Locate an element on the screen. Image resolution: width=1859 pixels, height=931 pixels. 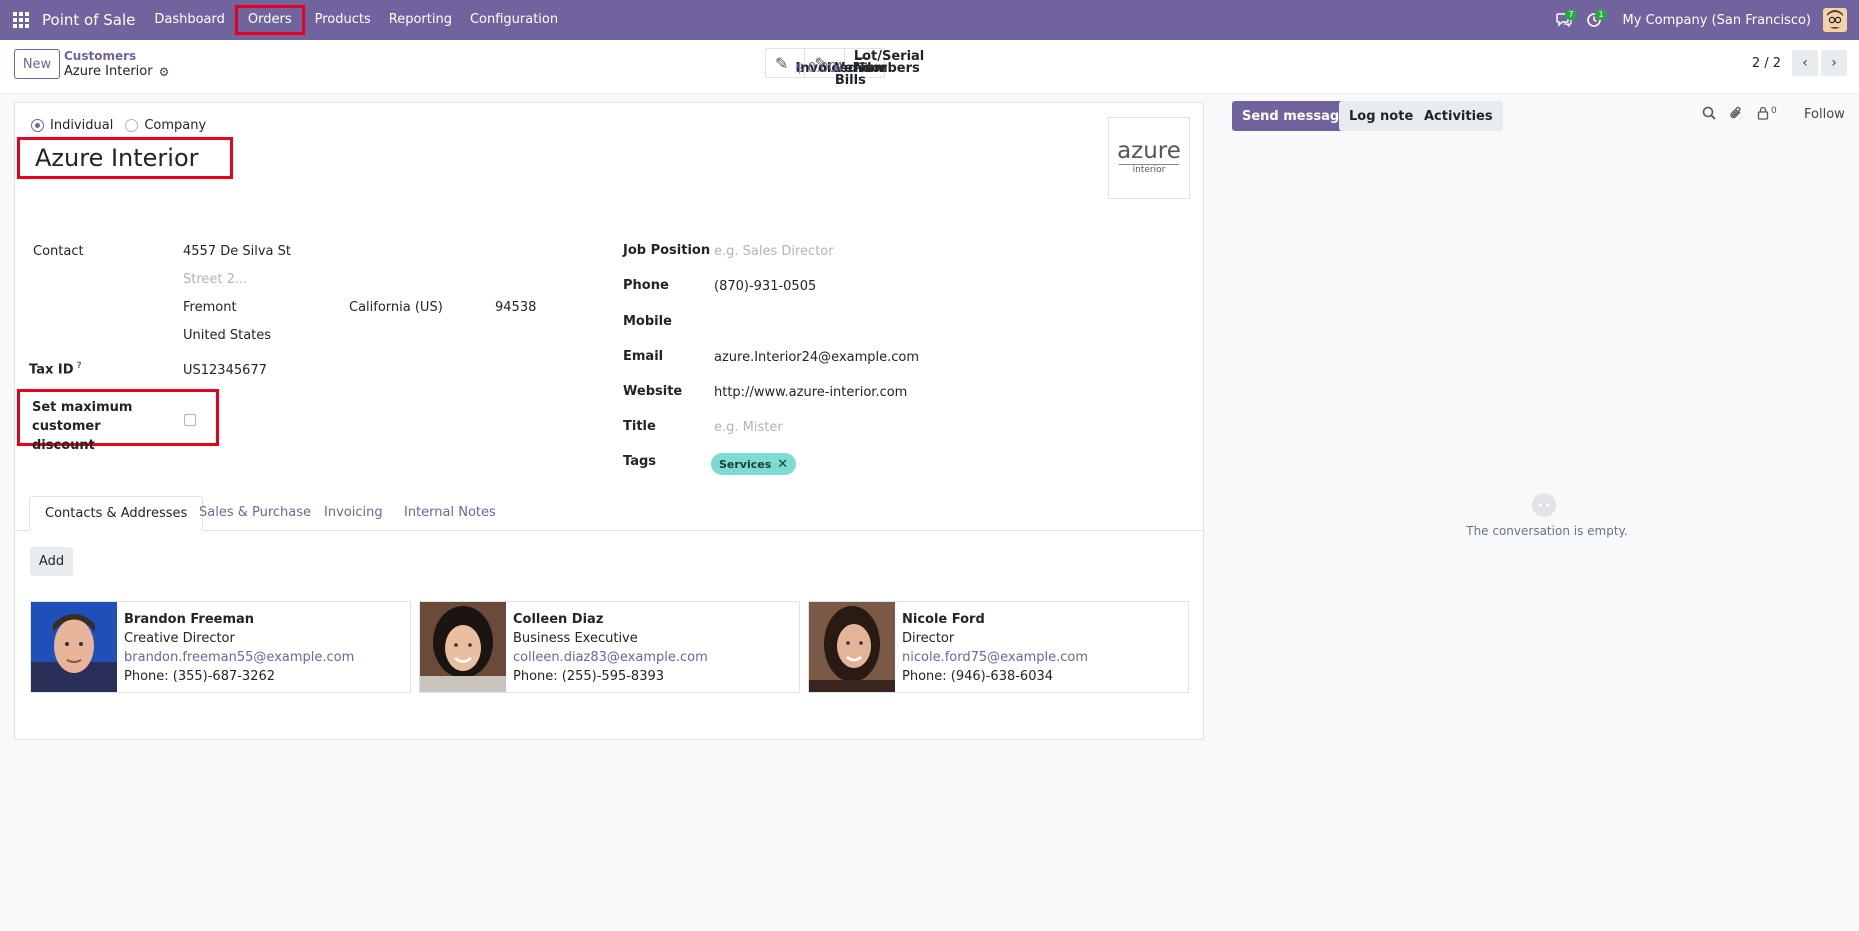
logo-text: azure is located at coordinates (1149, 151).